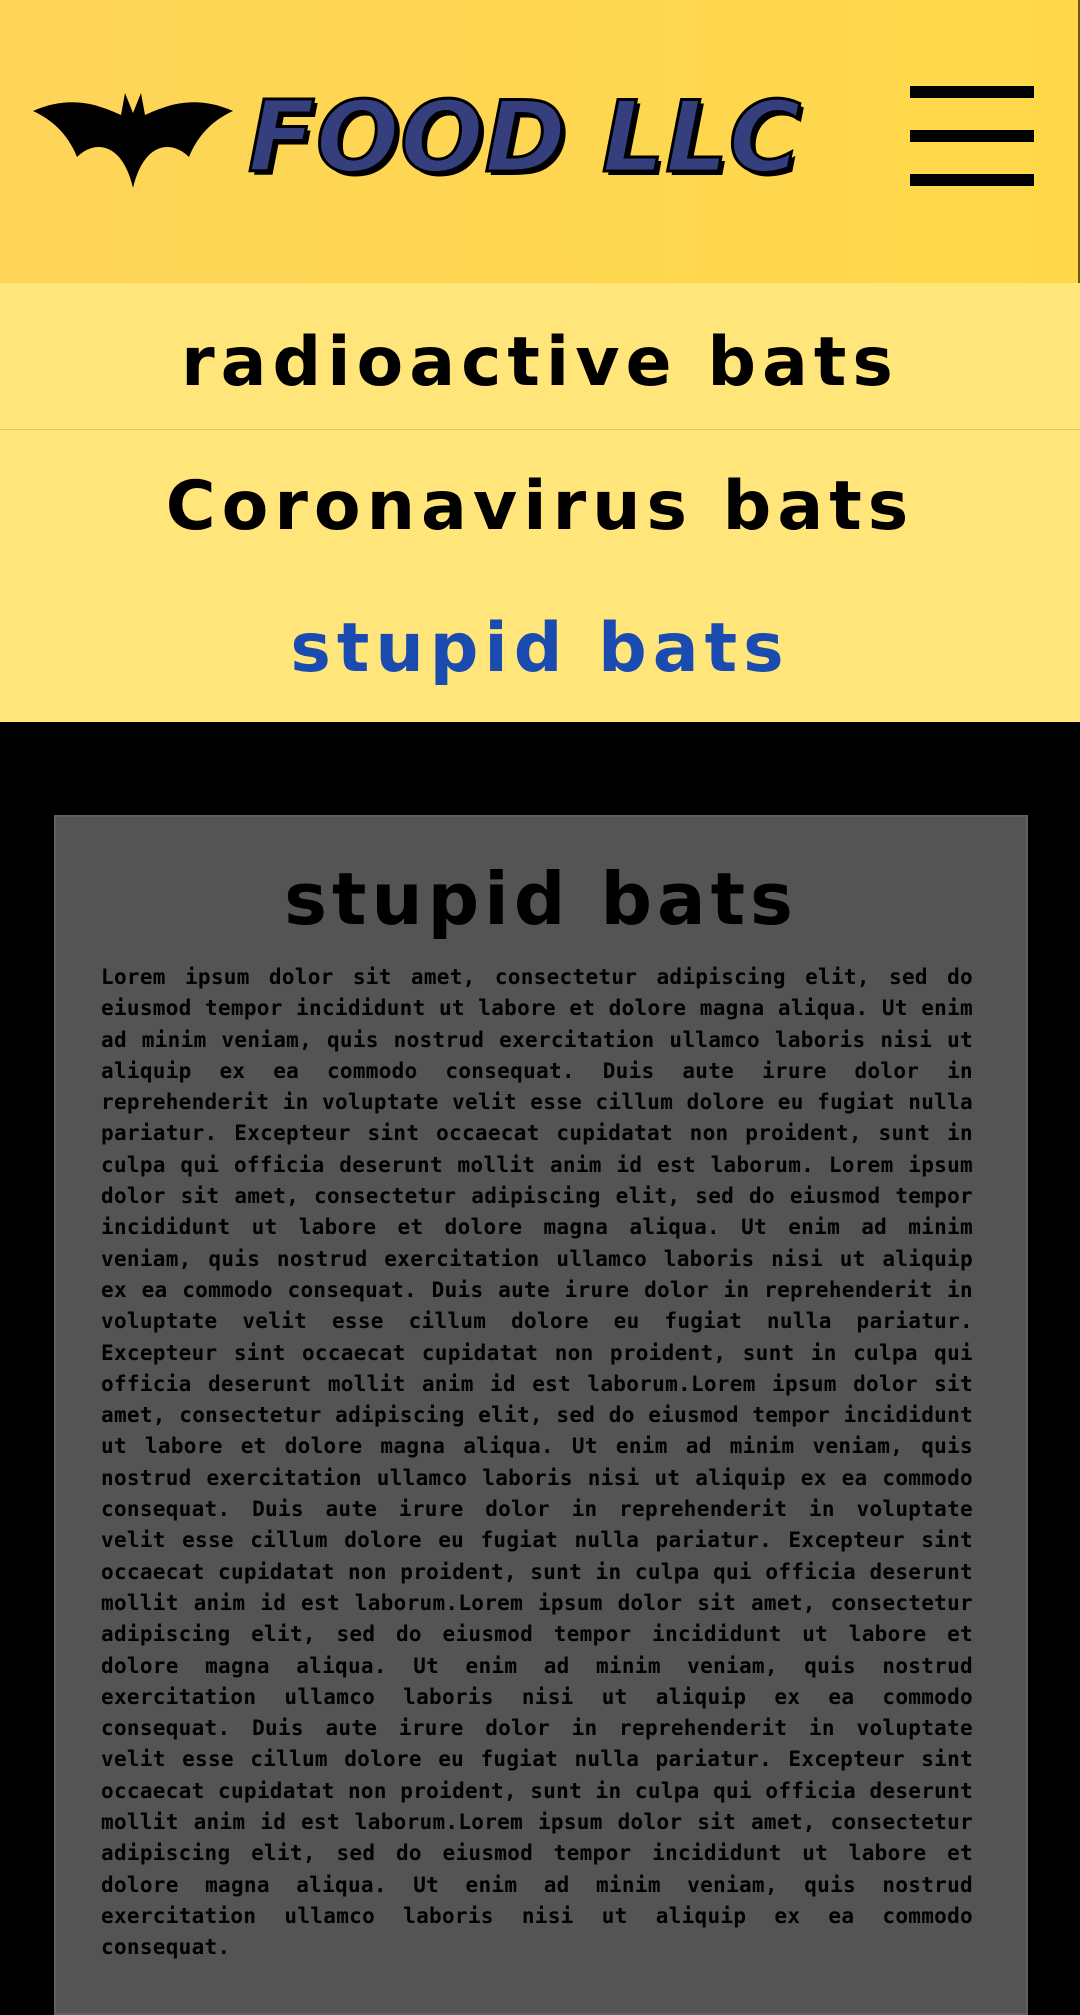 This screenshot has height=2015, width=1080. What do you see at coordinates (540, 362) in the screenshot?
I see `nav-item-radioactive-bats: radioactive bats` at bounding box center [540, 362].